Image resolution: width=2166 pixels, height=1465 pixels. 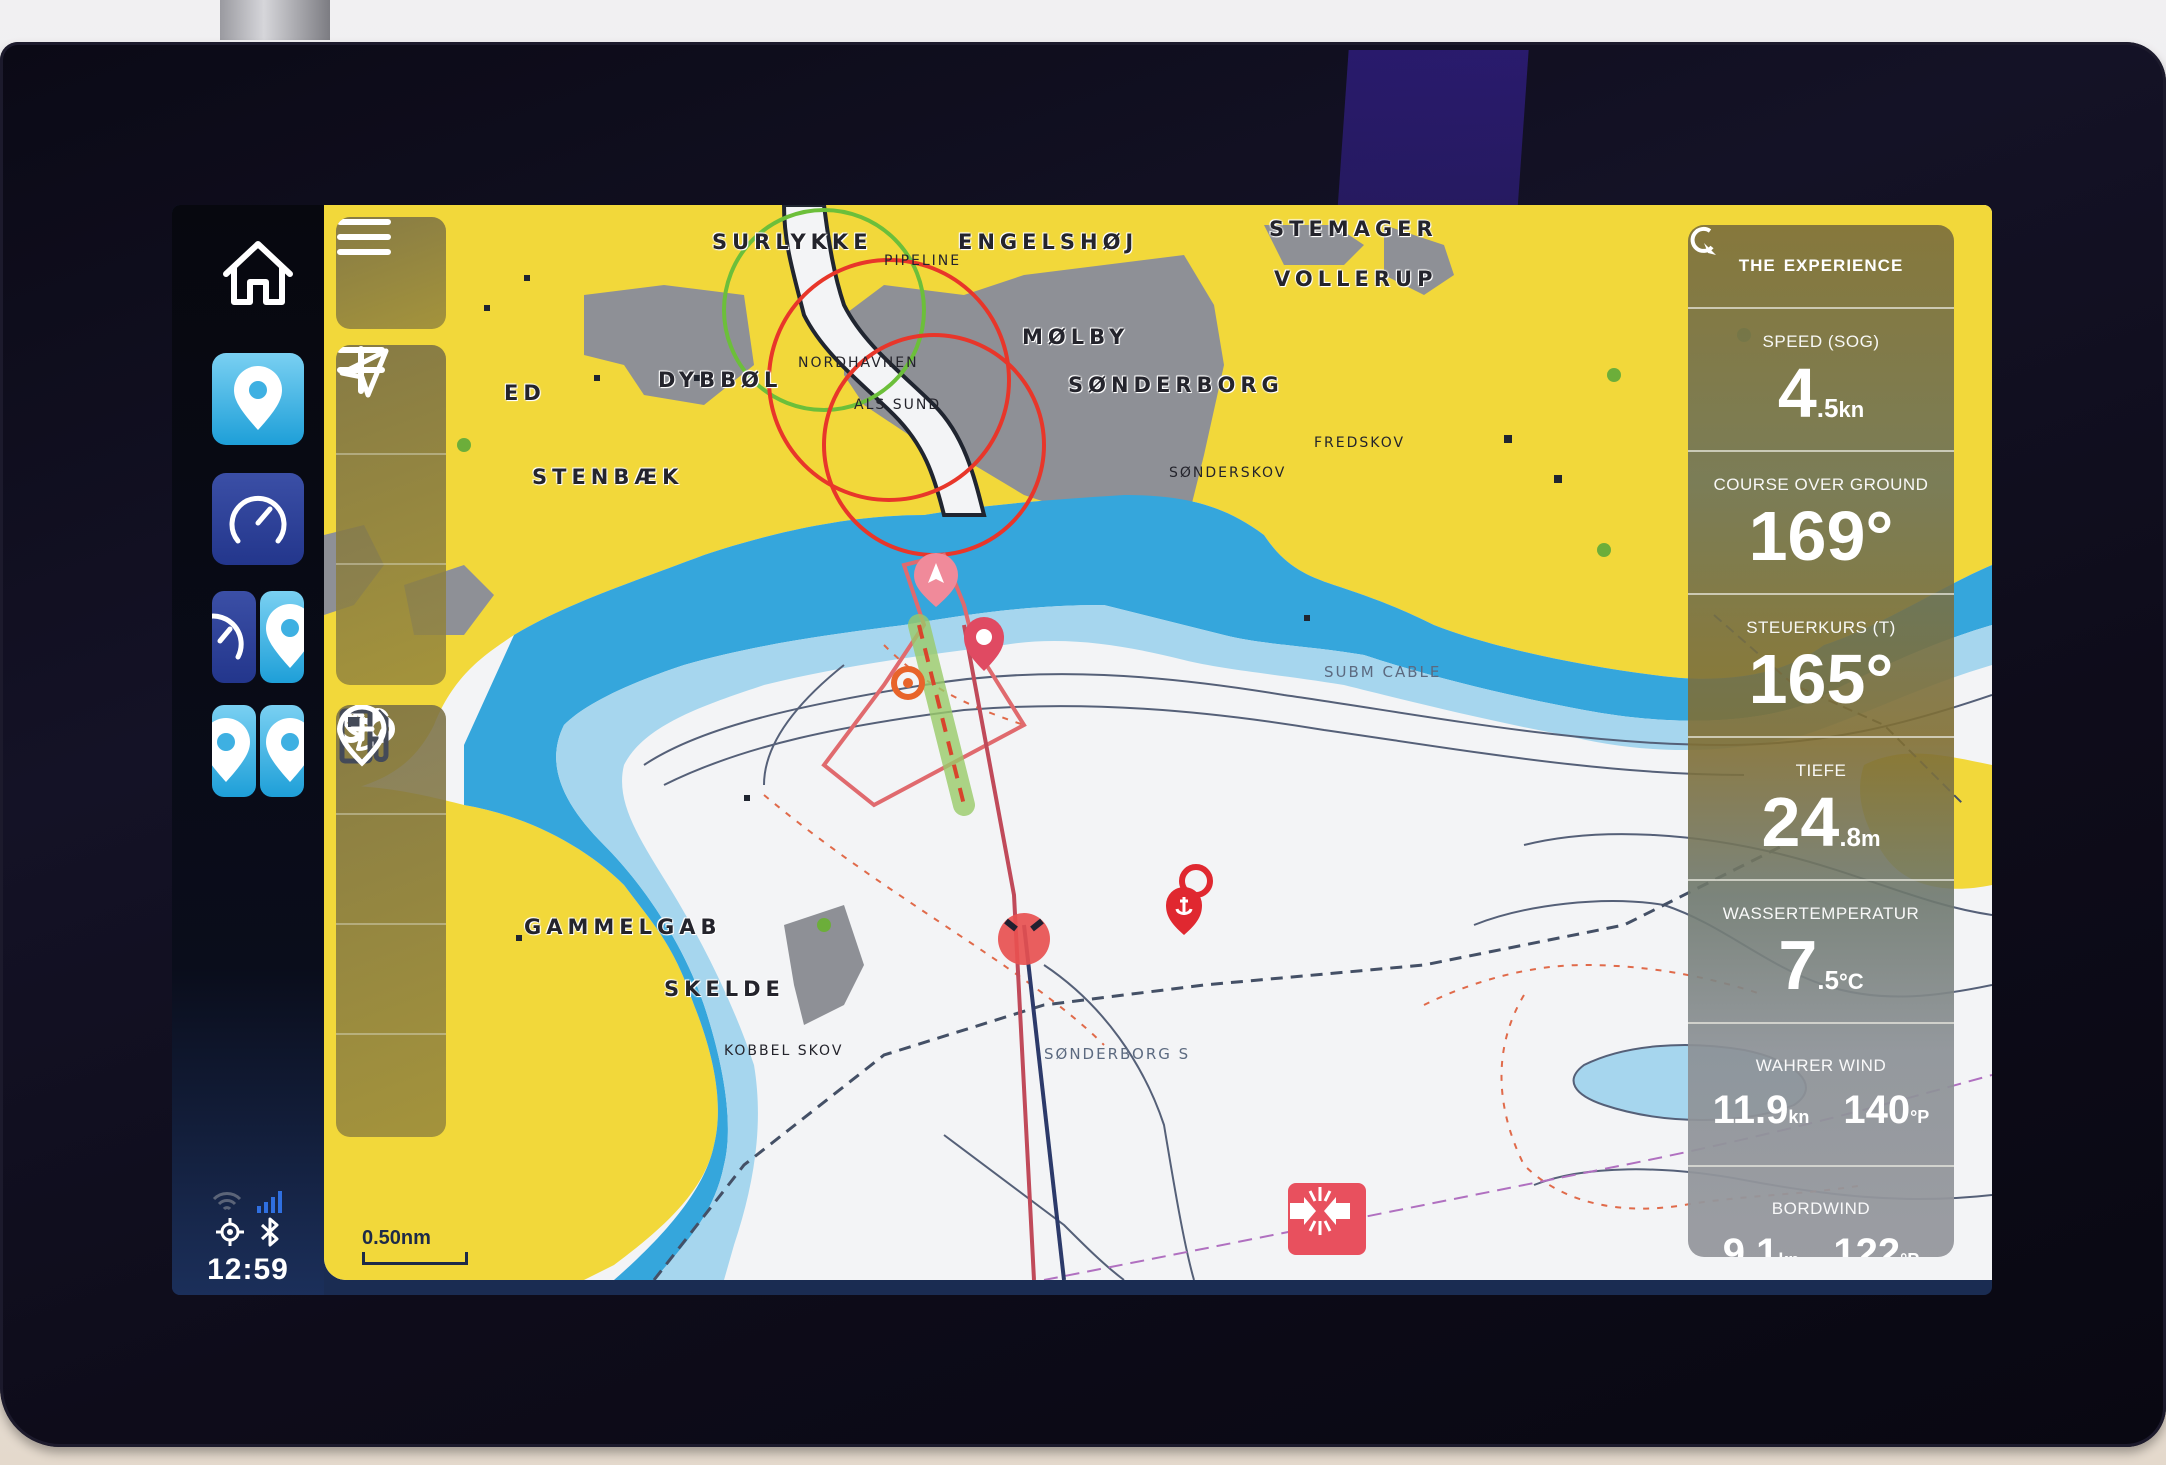 What do you see at coordinates (1821, 392) in the screenshot?
I see `speed-value: 4.5kn` at bounding box center [1821, 392].